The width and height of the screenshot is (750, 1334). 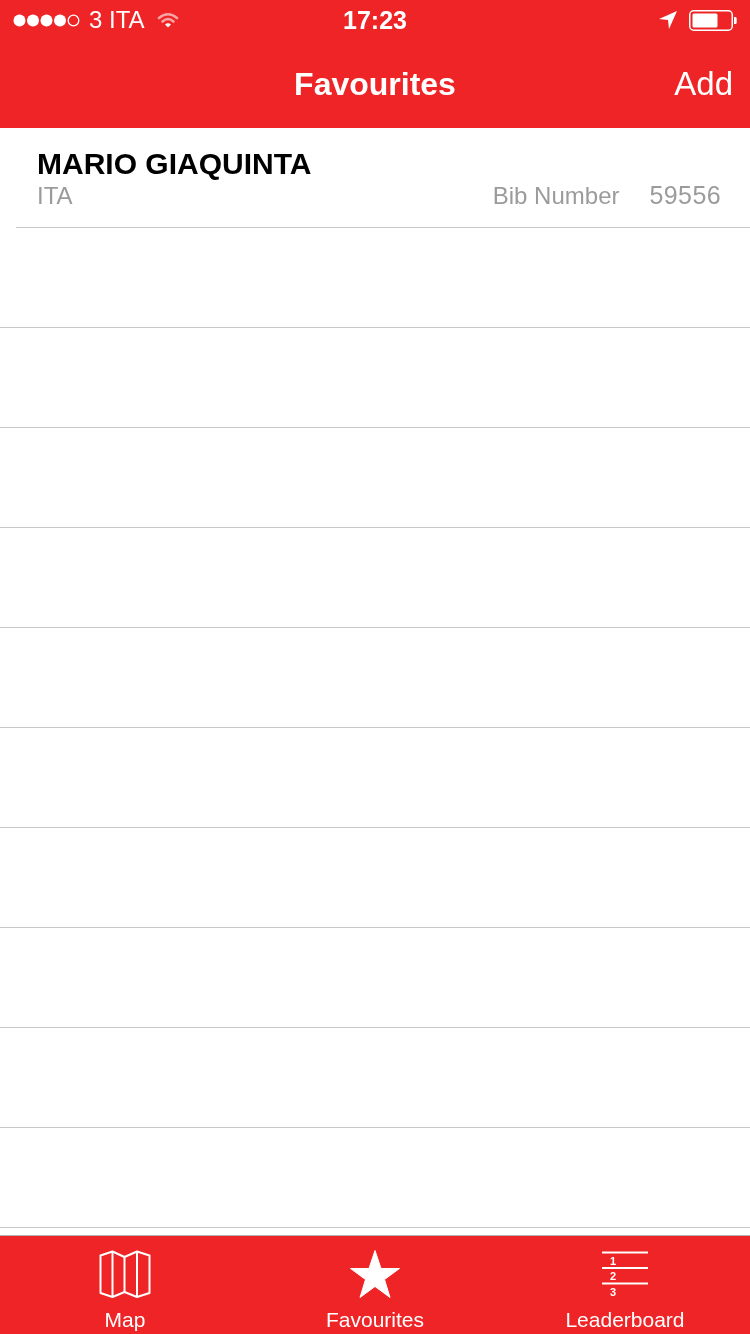 I want to click on athlete-name: MARIO GIAQUINTA, so click(x=174, y=163).